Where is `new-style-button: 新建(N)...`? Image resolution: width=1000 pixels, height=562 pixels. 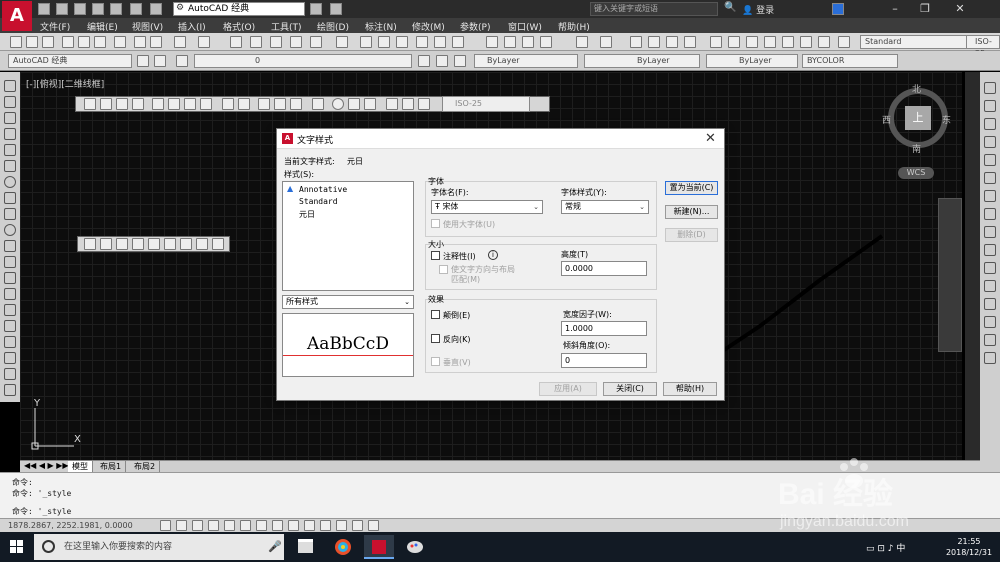
new-style-button: 新建(N)... is located at coordinates (691, 212).